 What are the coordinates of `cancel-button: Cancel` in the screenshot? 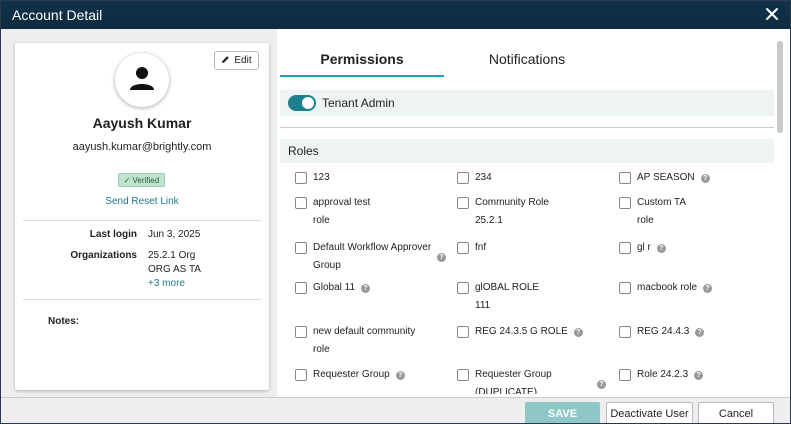 It's located at (736, 412).